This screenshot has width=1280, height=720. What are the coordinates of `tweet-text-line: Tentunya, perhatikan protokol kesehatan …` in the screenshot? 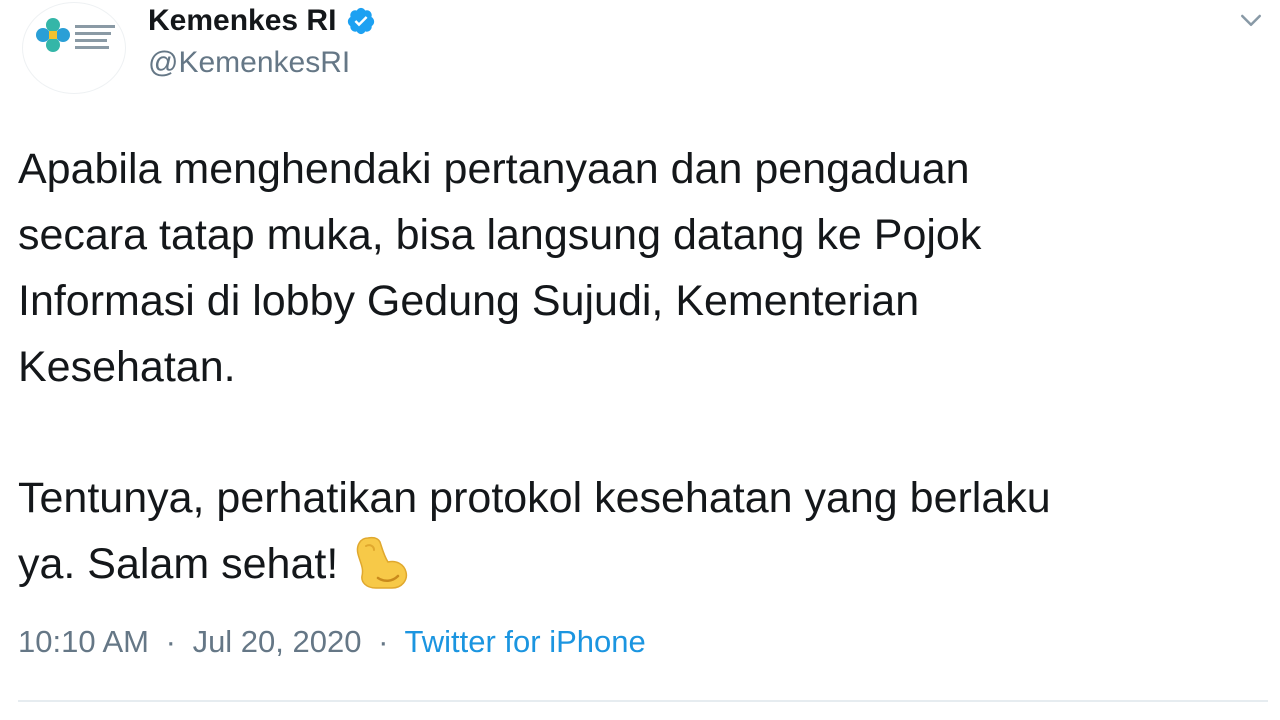 It's located at (534, 498).